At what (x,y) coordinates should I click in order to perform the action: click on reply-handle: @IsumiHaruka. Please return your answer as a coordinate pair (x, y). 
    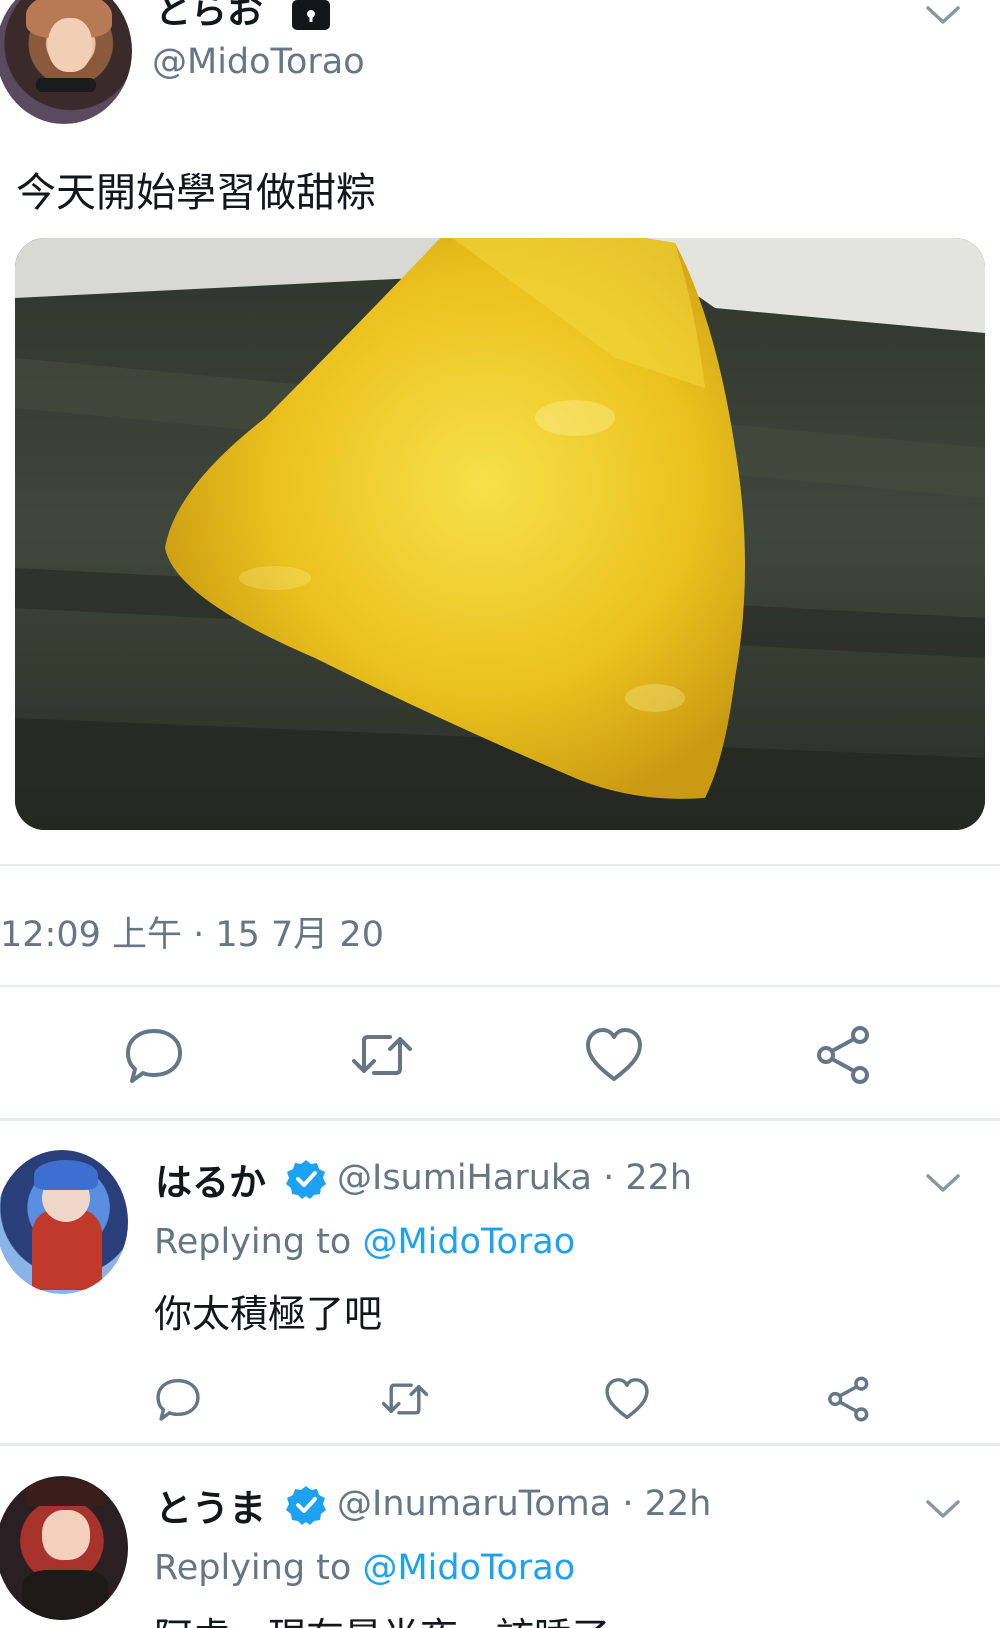
    Looking at the image, I should click on (464, 1178).